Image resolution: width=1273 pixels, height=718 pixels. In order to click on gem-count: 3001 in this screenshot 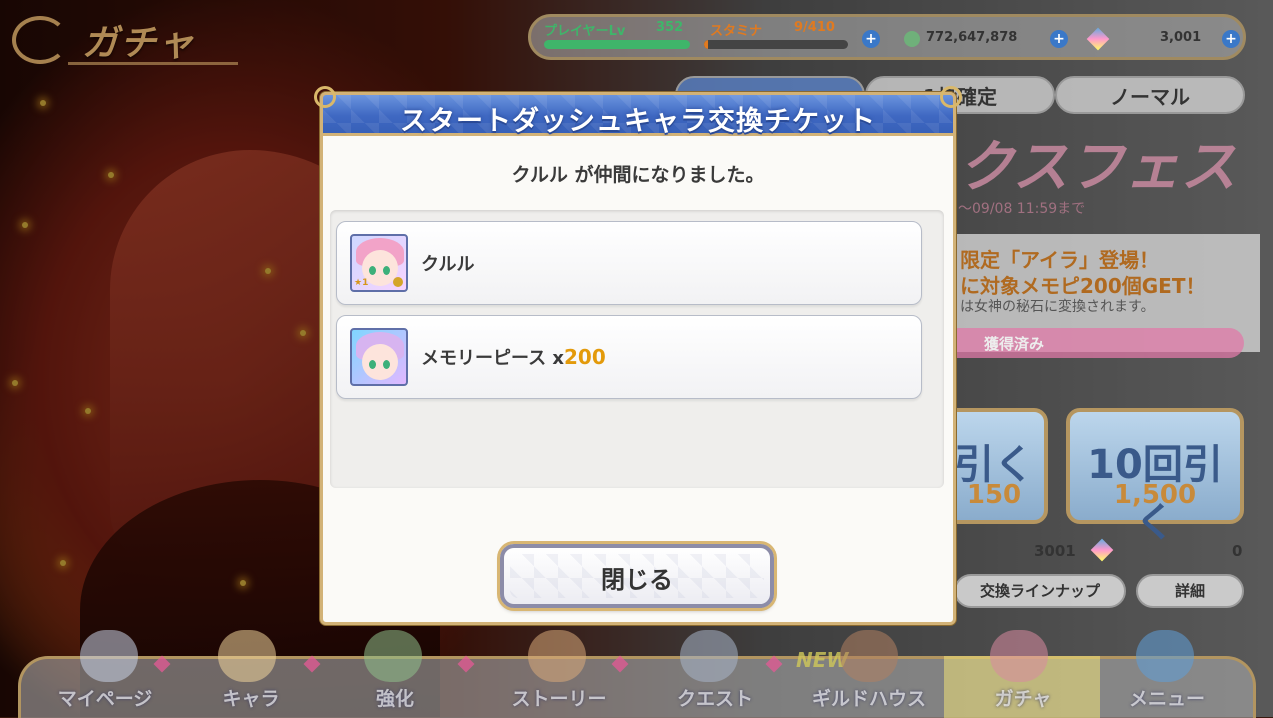, I will do `click(1055, 551)`.